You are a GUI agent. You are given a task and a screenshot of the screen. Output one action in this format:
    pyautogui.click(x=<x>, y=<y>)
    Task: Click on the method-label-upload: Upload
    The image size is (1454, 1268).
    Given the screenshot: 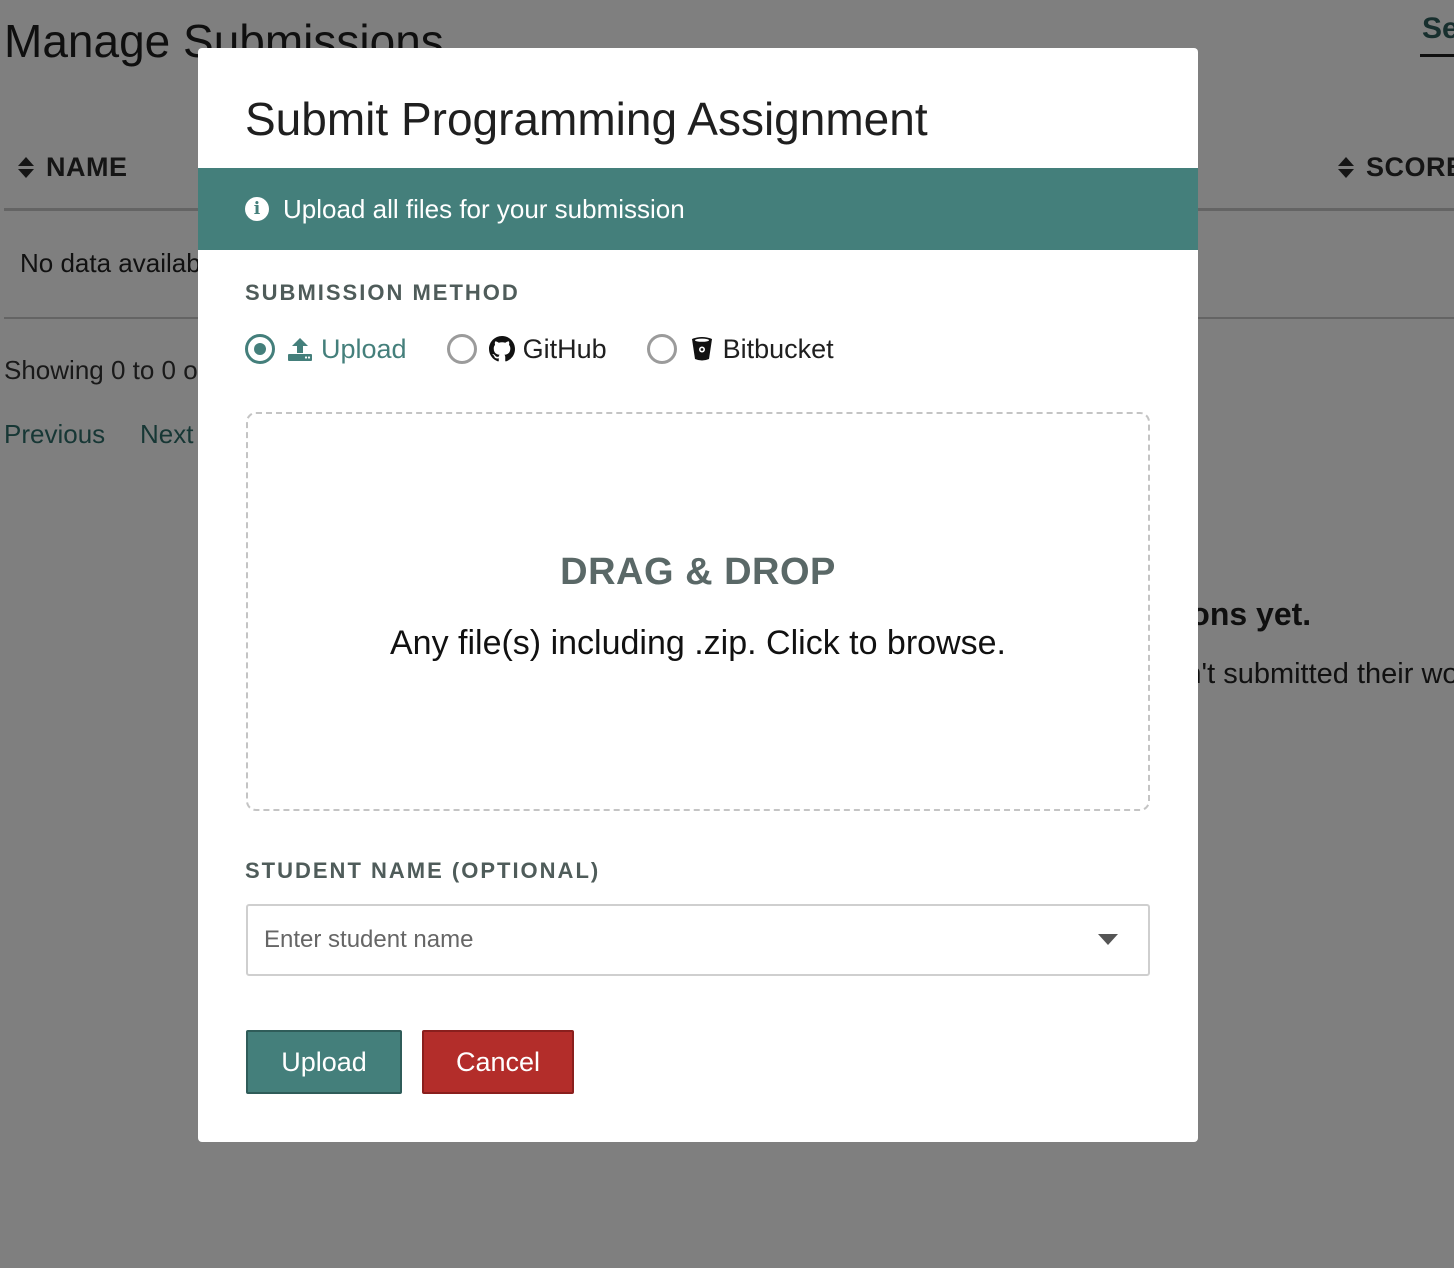 What is the action you would take?
    pyautogui.click(x=364, y=348)
    